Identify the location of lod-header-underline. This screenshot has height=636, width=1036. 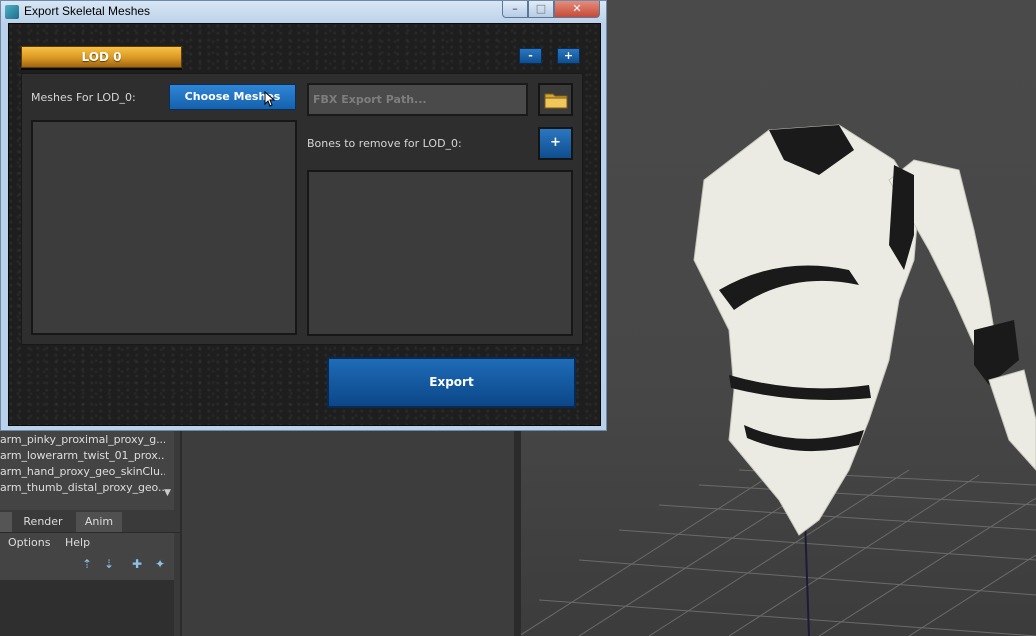
(101, 69).